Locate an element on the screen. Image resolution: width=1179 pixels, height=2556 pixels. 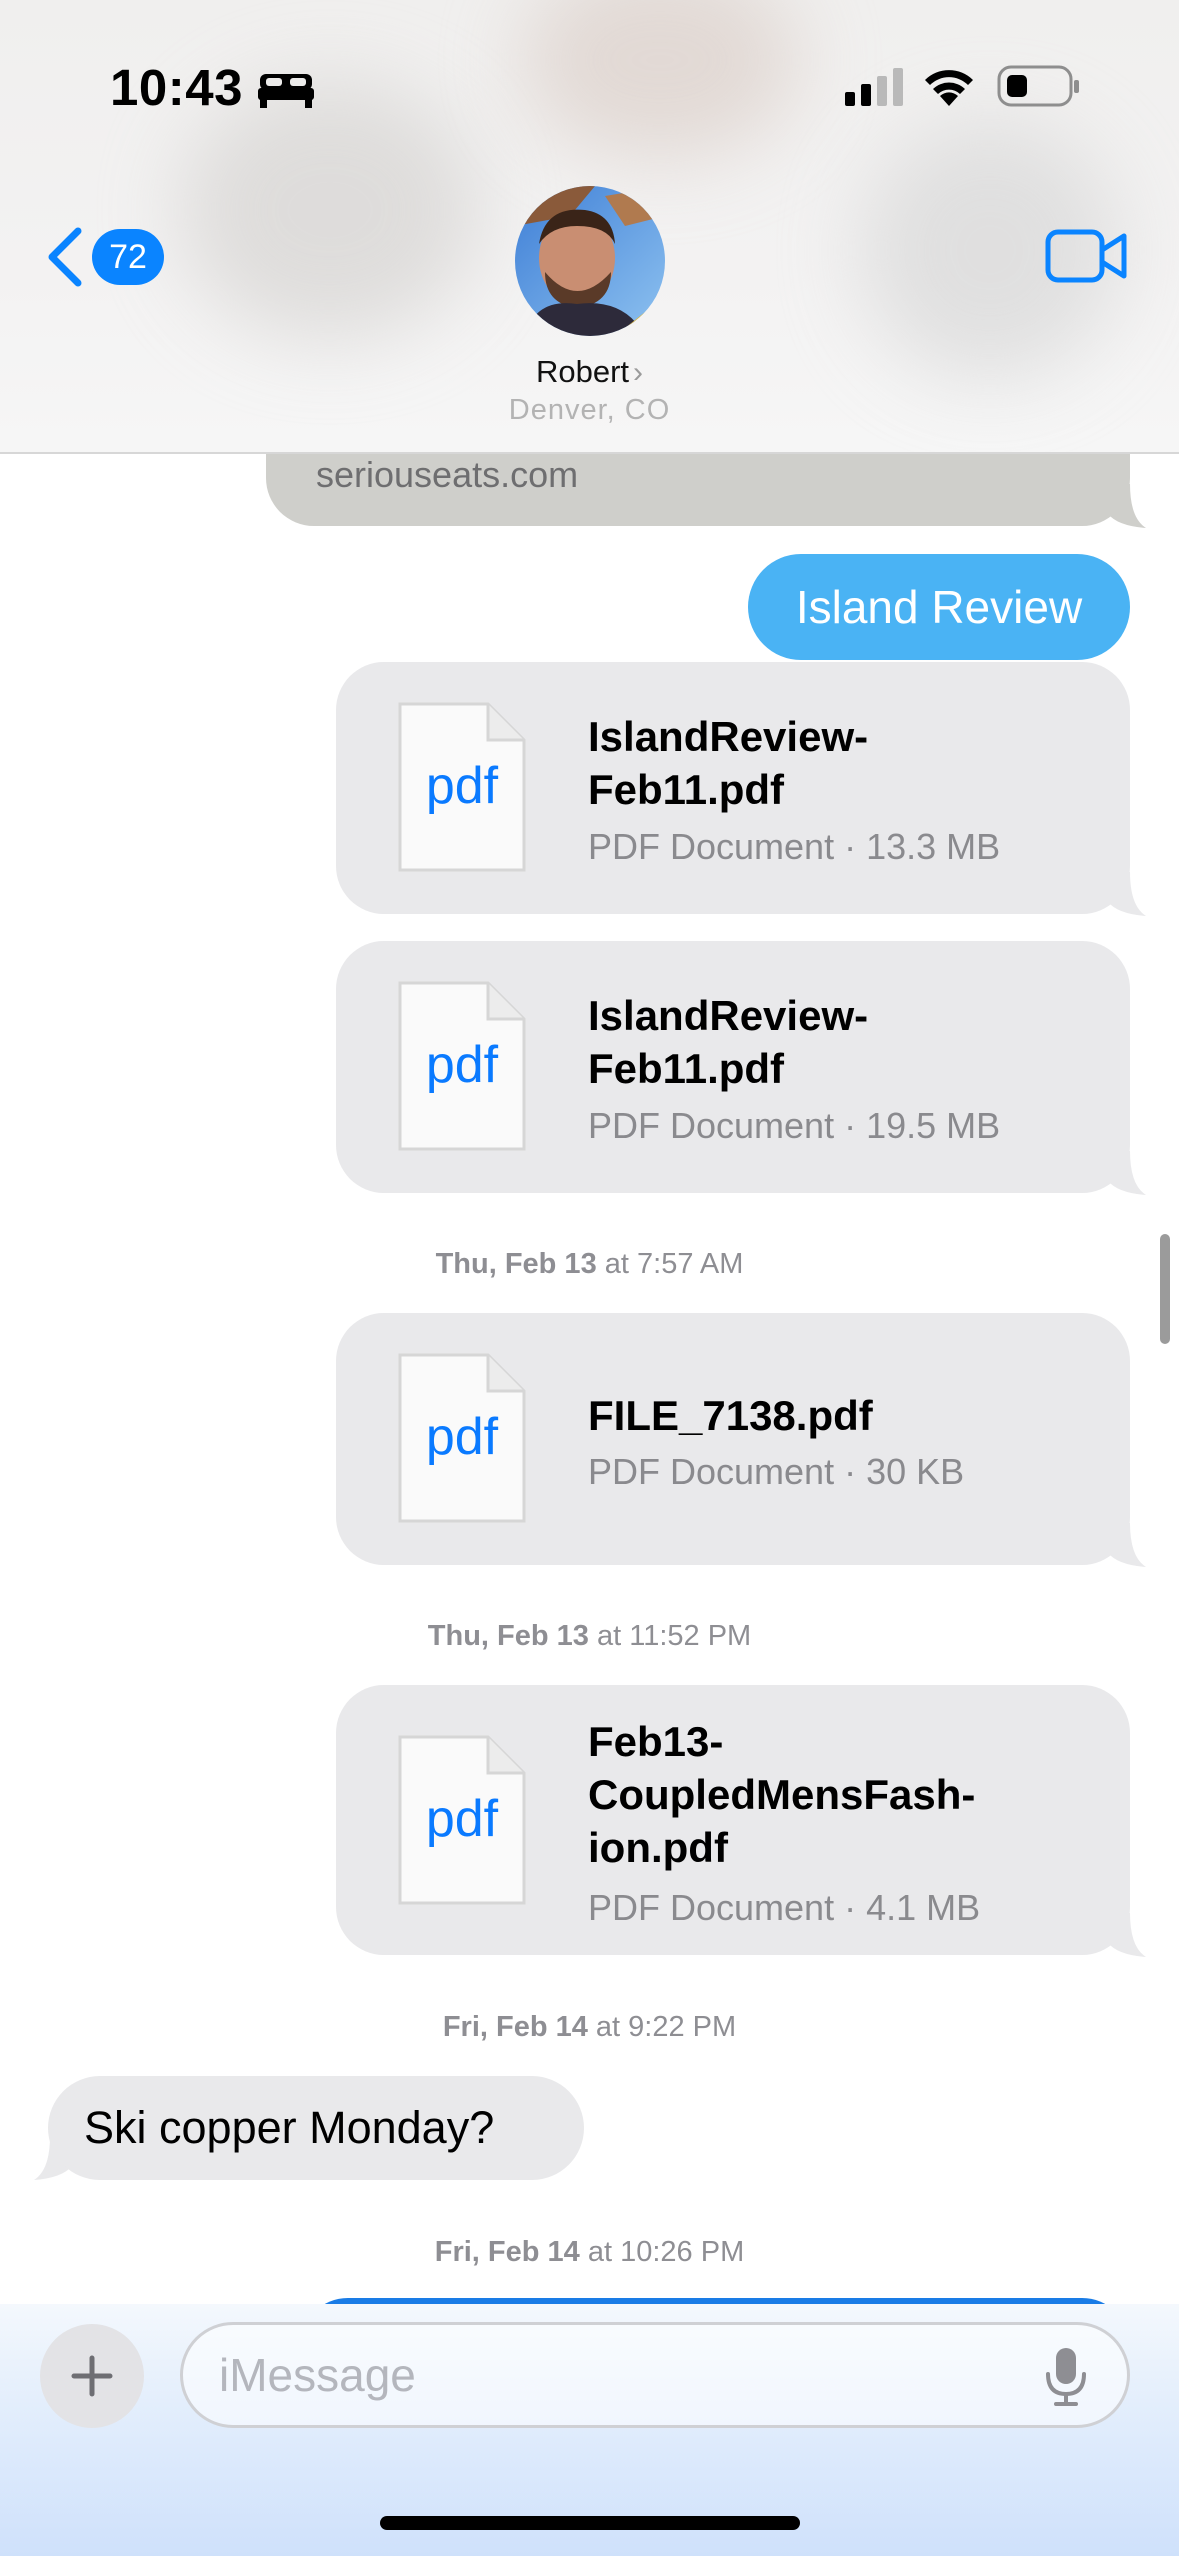
plus-icon is located at coordinates (92, 2376).